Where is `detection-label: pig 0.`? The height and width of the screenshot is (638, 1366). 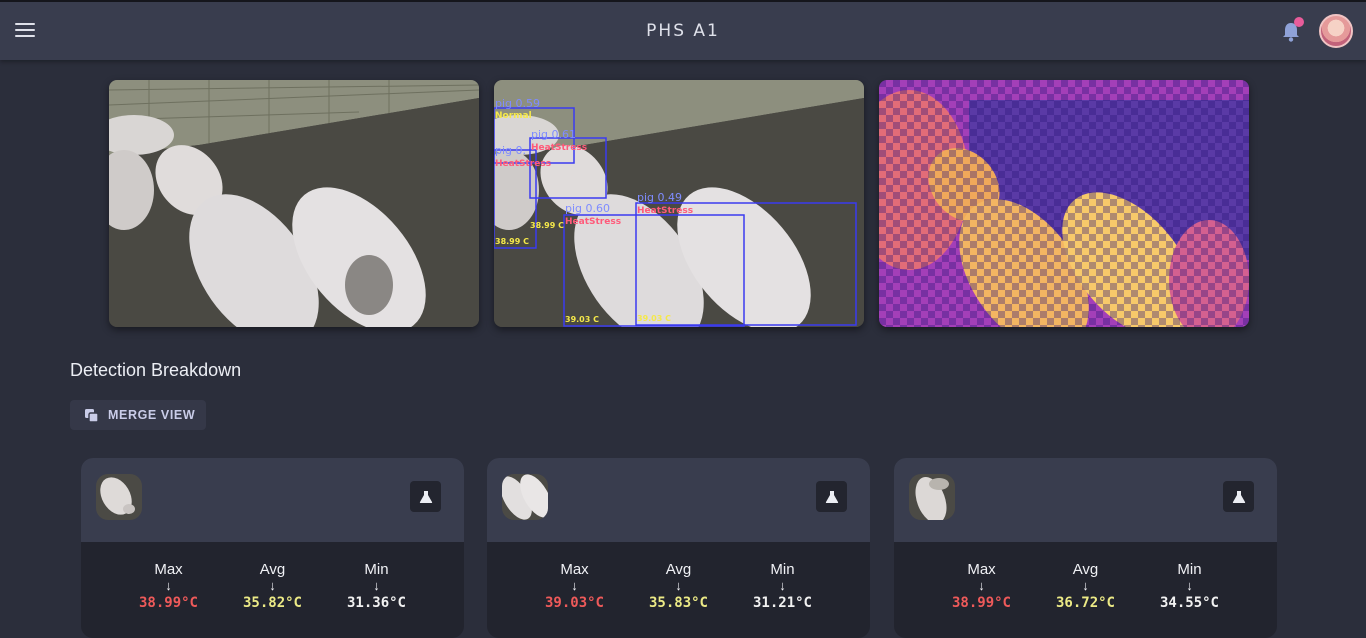
detection-label: pig 0. is located at coordinates (510, 150).